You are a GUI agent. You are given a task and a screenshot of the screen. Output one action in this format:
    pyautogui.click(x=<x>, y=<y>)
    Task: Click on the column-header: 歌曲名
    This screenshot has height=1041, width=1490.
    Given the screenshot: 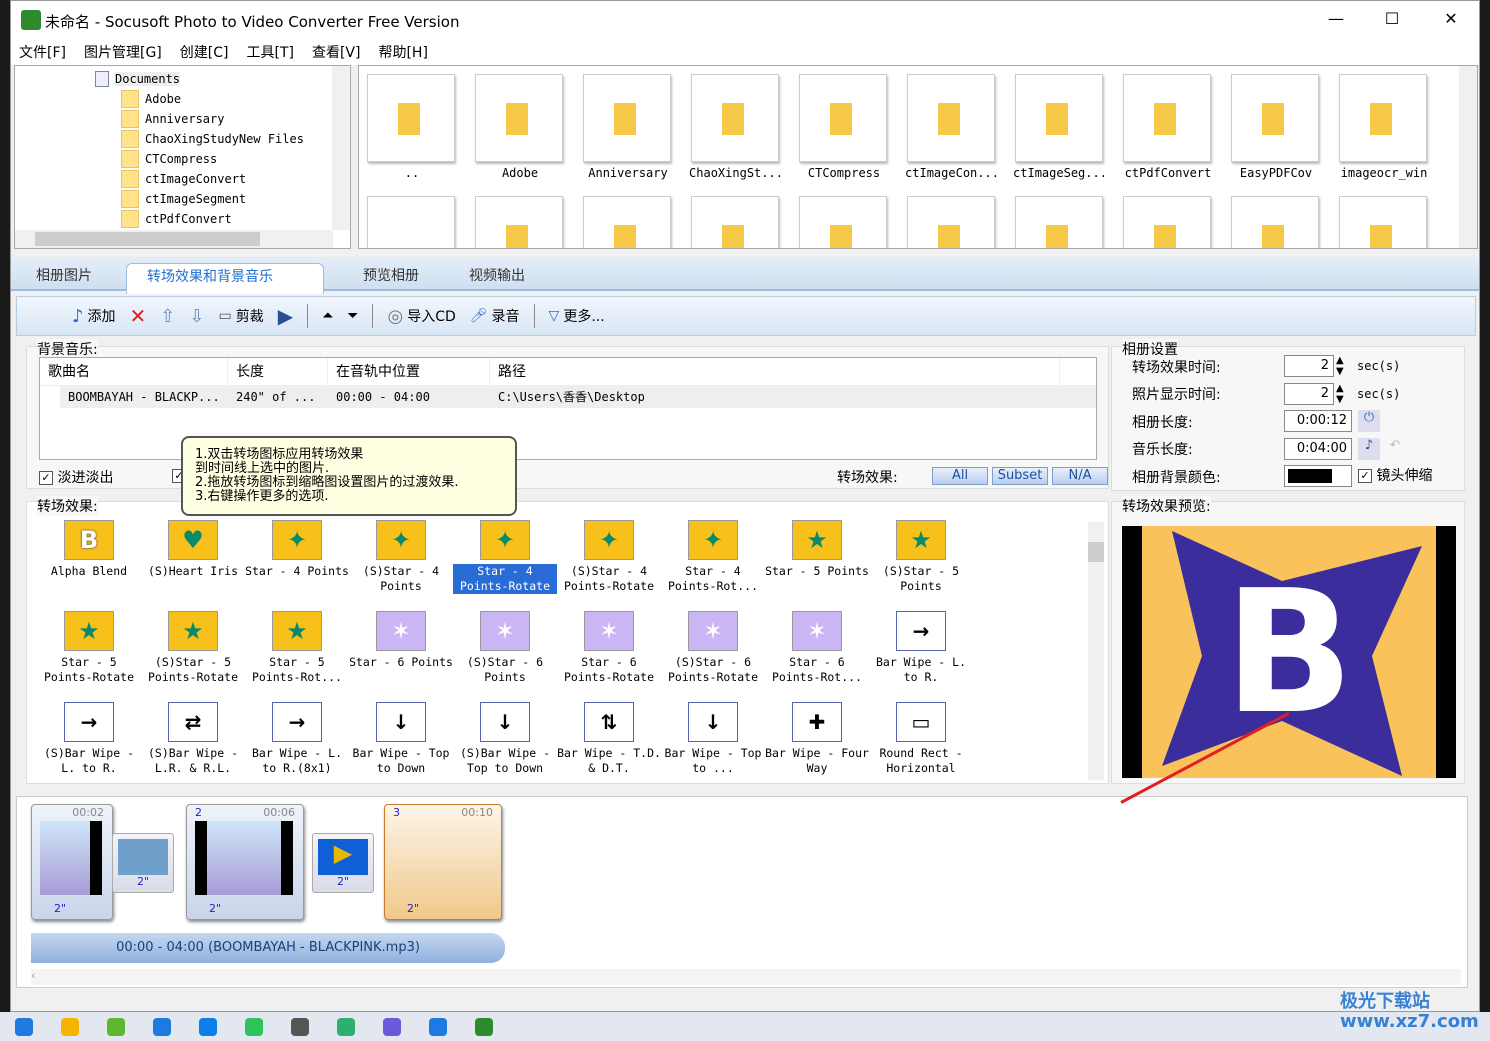 What is the action you would take?
    pyautogui.click(x=134, y=371)
    